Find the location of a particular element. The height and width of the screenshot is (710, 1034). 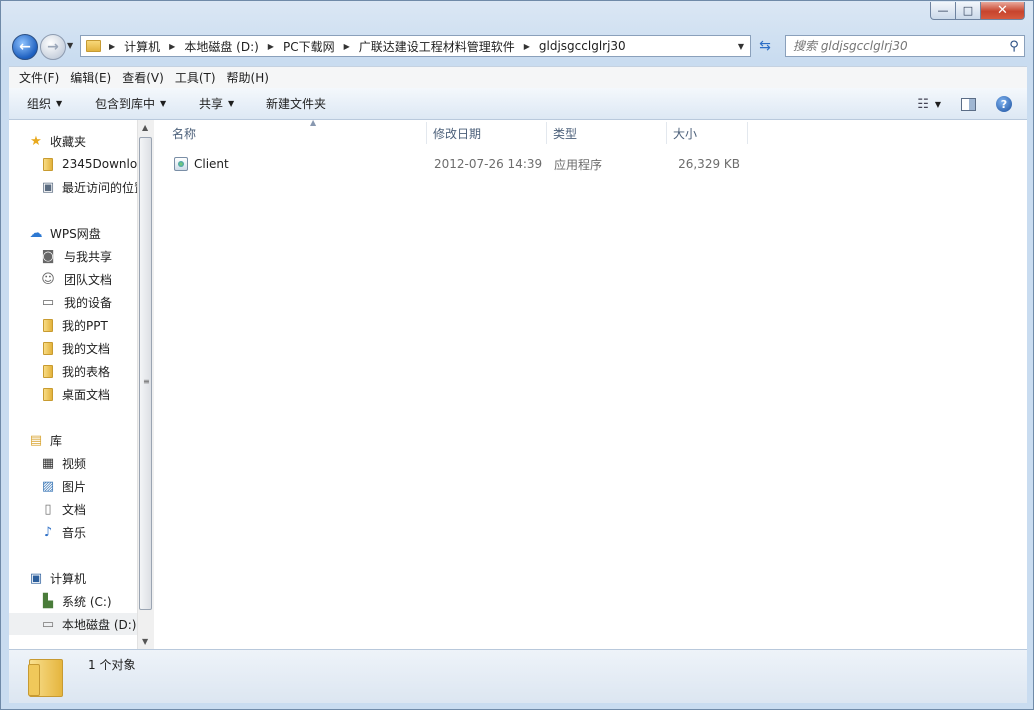

new-folder-button: 新建文件夹 is located at coordinates (296, 103).